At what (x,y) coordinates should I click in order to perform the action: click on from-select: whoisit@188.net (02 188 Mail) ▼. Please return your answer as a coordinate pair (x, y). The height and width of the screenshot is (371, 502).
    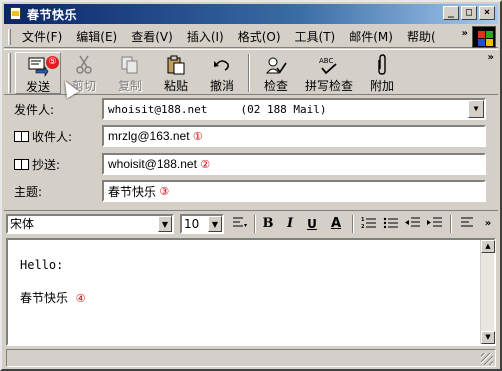
    Looking at the image, I should click on (294, 109).